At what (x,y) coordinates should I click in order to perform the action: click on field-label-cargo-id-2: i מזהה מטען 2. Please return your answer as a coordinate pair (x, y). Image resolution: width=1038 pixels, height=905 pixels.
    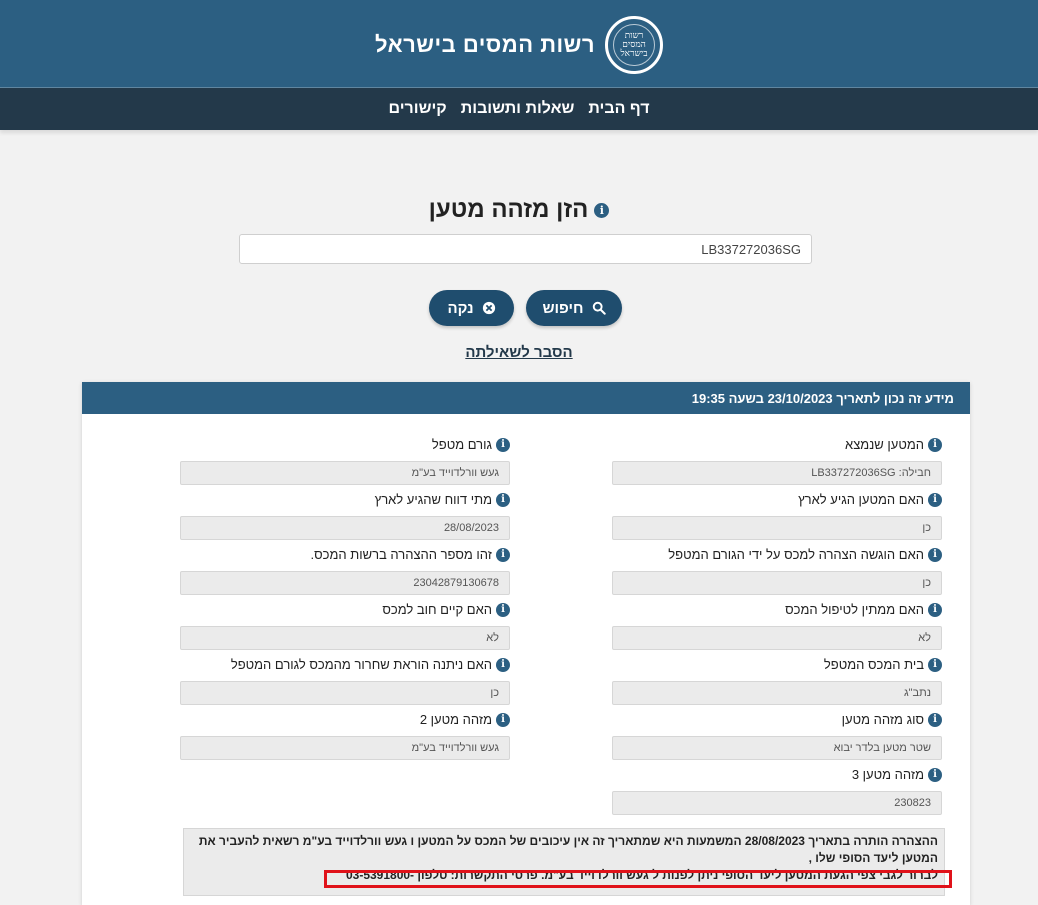
    Looking at the image, I should click on (465, 719).